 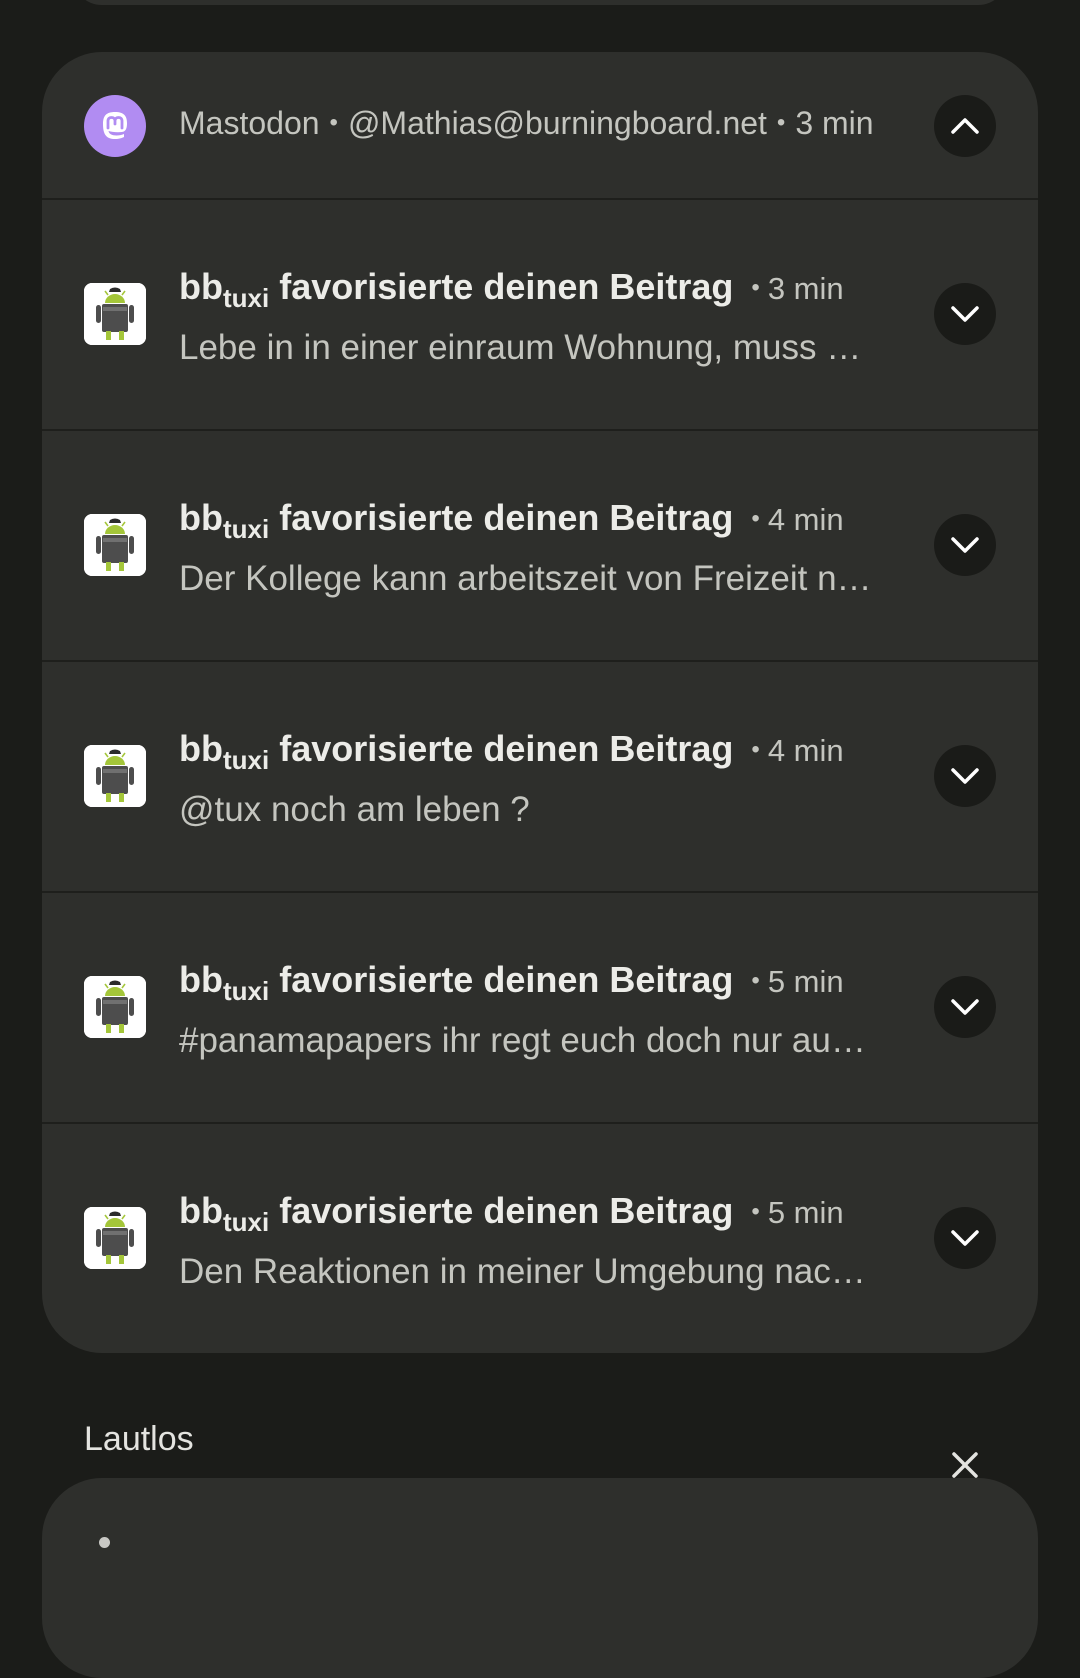 What do you see at coordinates (139, 1439) in the screenshot?
I see `silent-section-label: Lautlos` at bounding box center [139, 1439].